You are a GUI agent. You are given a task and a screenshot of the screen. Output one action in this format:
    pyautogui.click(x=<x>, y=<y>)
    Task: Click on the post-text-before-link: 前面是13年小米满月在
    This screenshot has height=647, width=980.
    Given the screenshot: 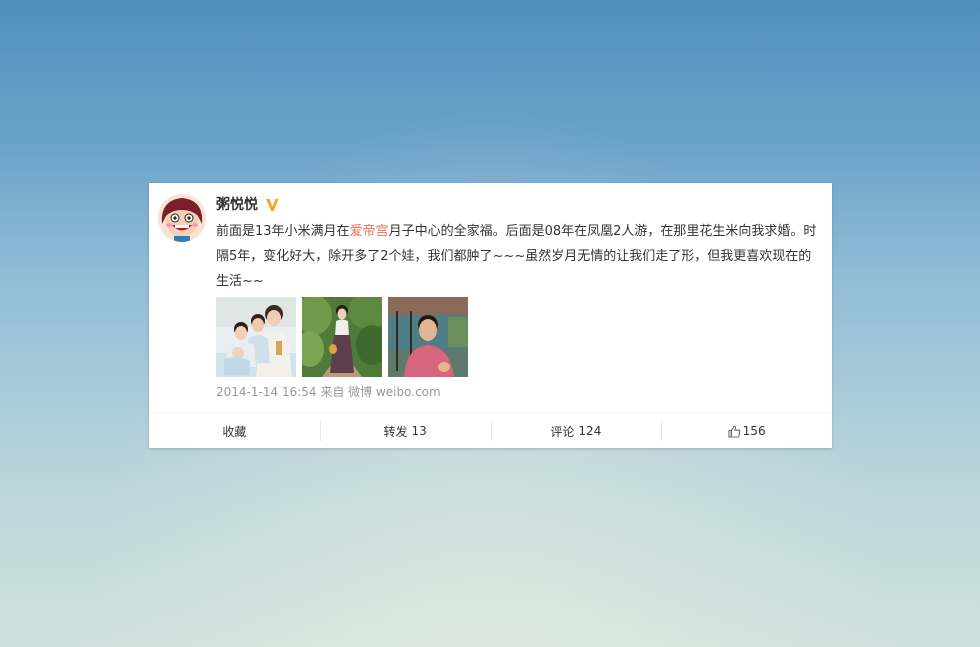 What is the action you would take?
    pyautogui.click(x=283, y=231)
    